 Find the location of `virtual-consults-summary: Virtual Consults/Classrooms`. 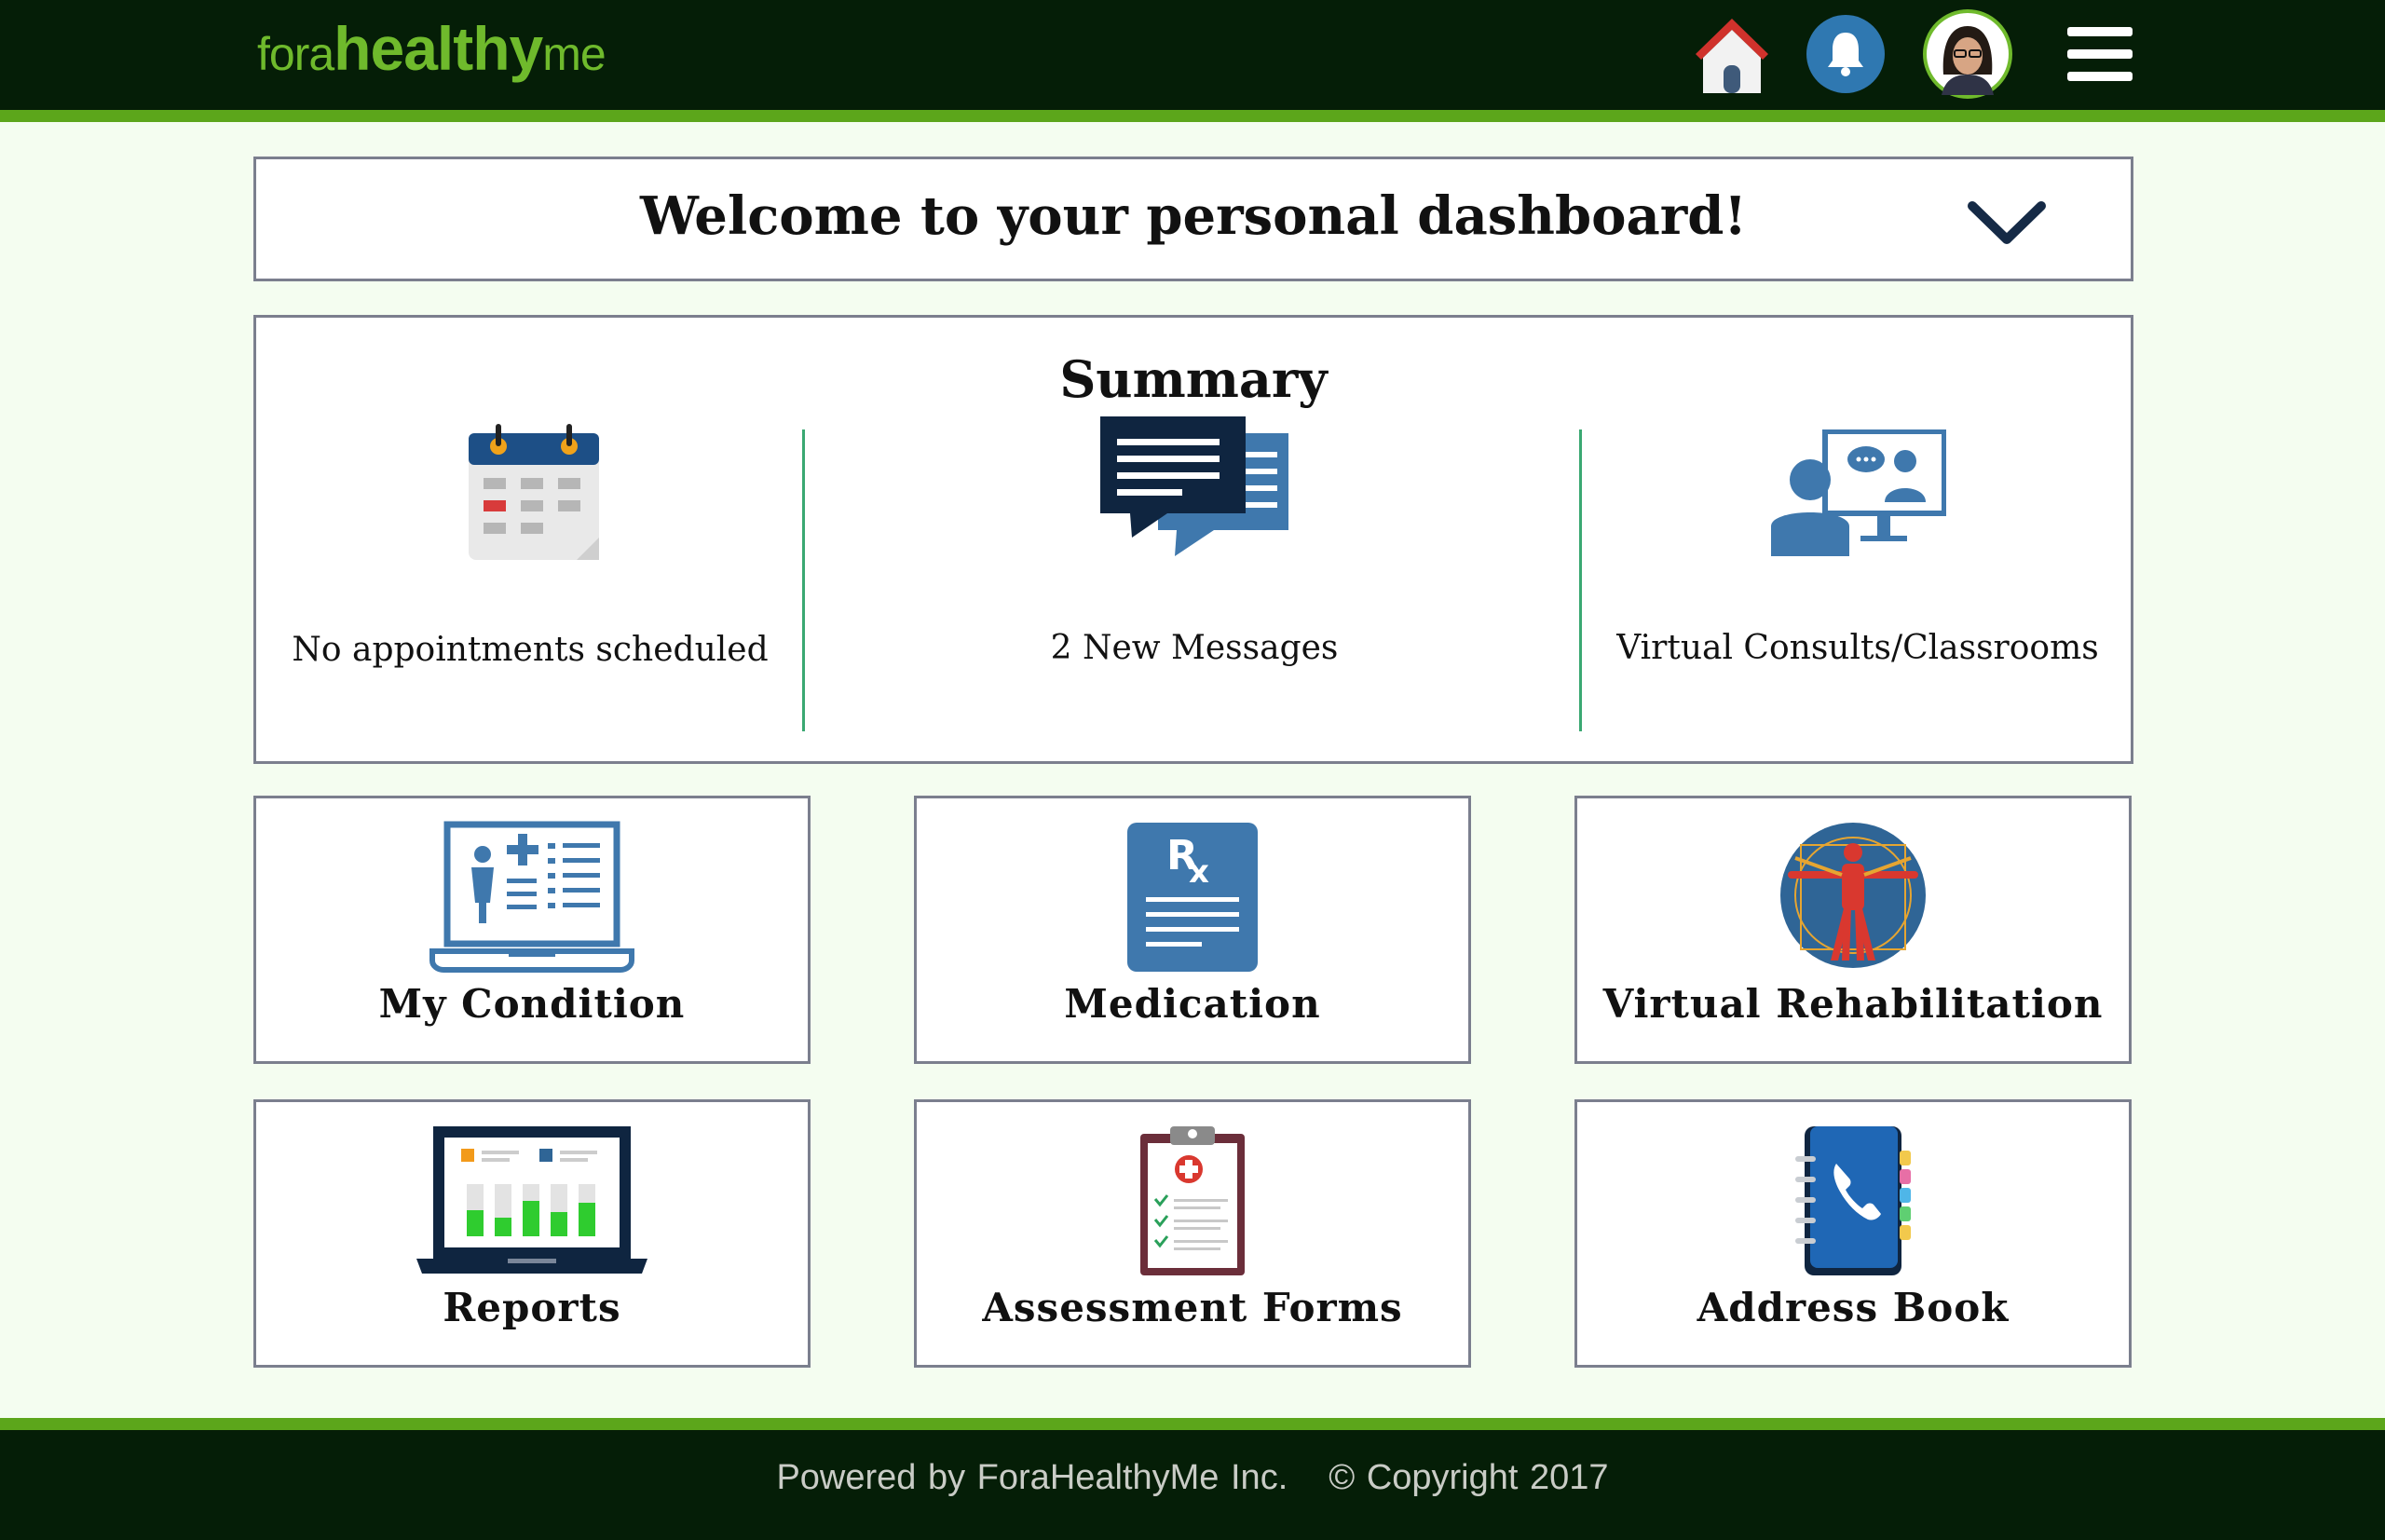

virtual-consults-summary: Virtual Consults/Classrooms is located at coordinates (1858, 578).